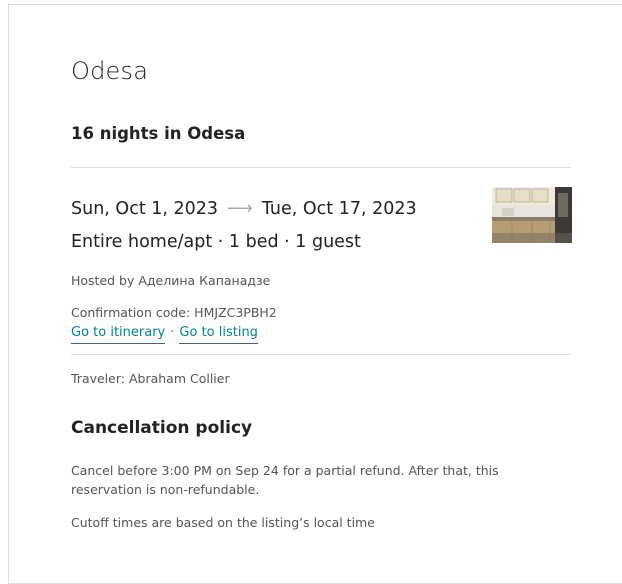 This screenshot has height=584, width=622. Describe the element at coordinates (110, 71) in the screenshot. I see `page-title: Odesa` at that location.